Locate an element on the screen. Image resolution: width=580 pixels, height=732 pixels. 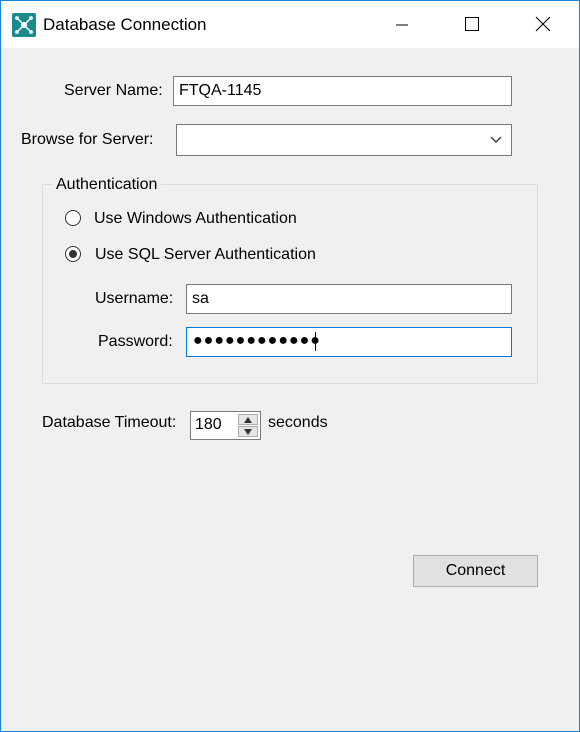
title-bar: Database Connection is located at coordinates (290, 24).